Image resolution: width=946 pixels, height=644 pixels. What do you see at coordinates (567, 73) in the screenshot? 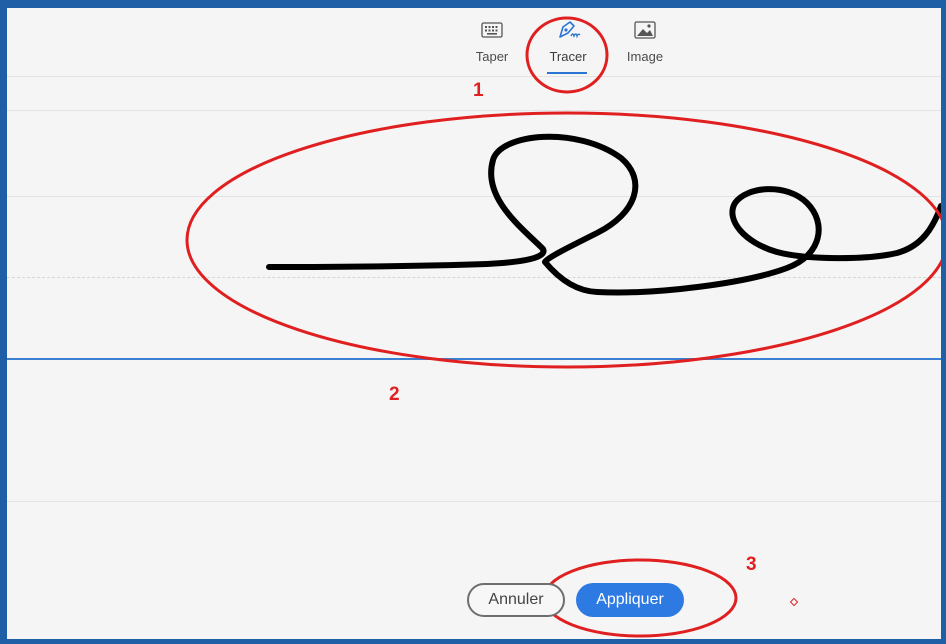
I see `active-tab-indicator` at bounding box center [567, 73].